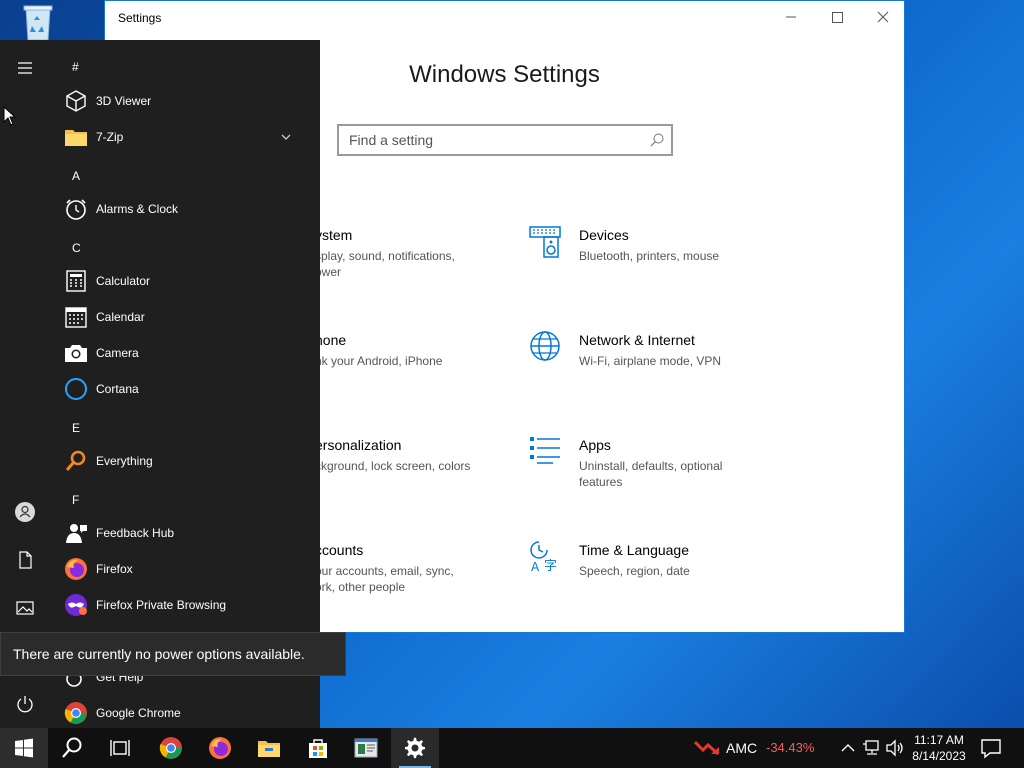  I want to click on store-icon, so click(318, 748).